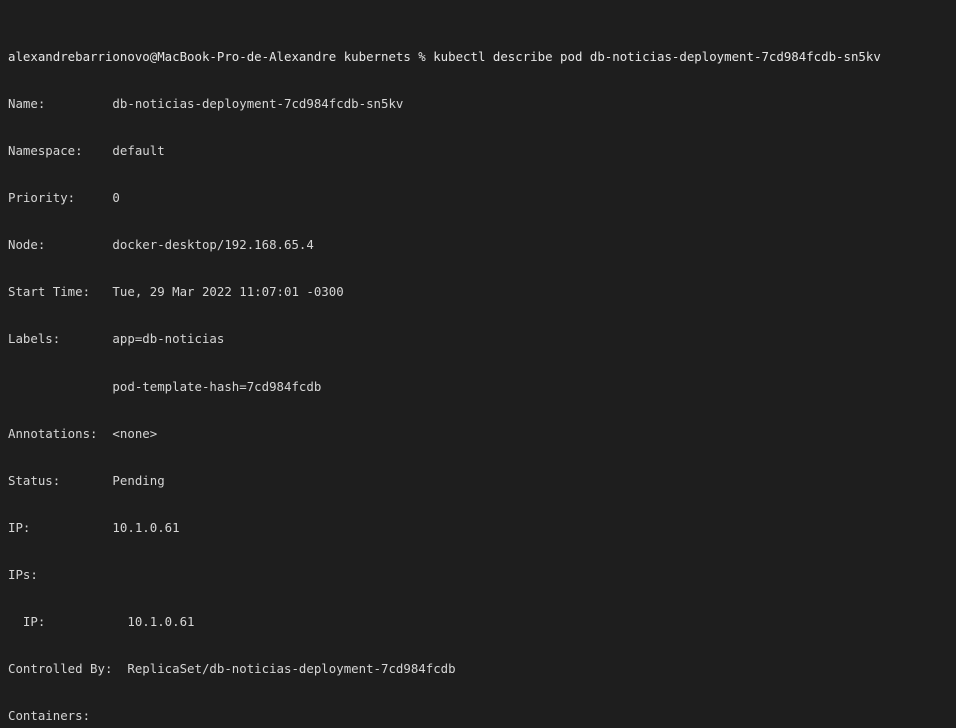 The width and height of the screenshot is (956, 728). Describe the element at coordinates (23, 574) in the screenshot. I see `section-ips: IPs:` at that location.